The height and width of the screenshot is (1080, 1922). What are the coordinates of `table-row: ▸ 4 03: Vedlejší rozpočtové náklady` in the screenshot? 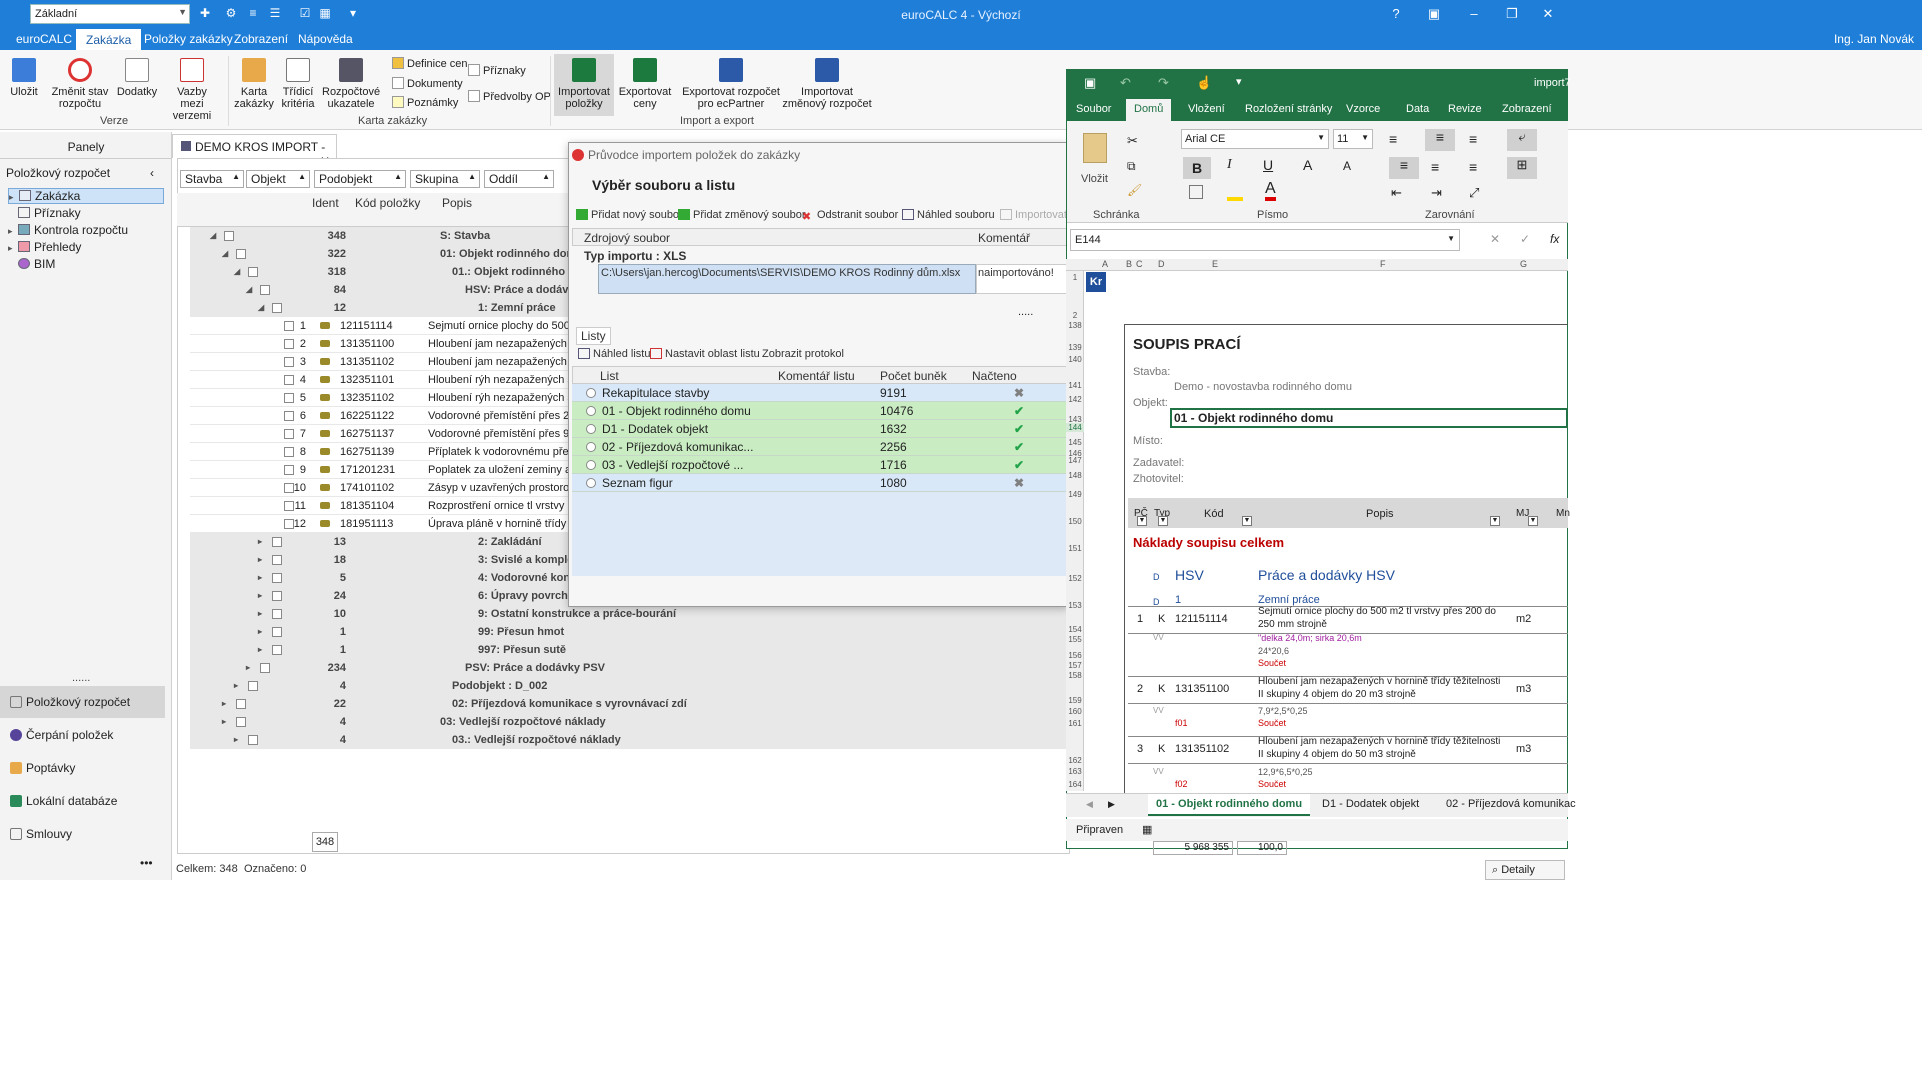 It's located at (630, 722).